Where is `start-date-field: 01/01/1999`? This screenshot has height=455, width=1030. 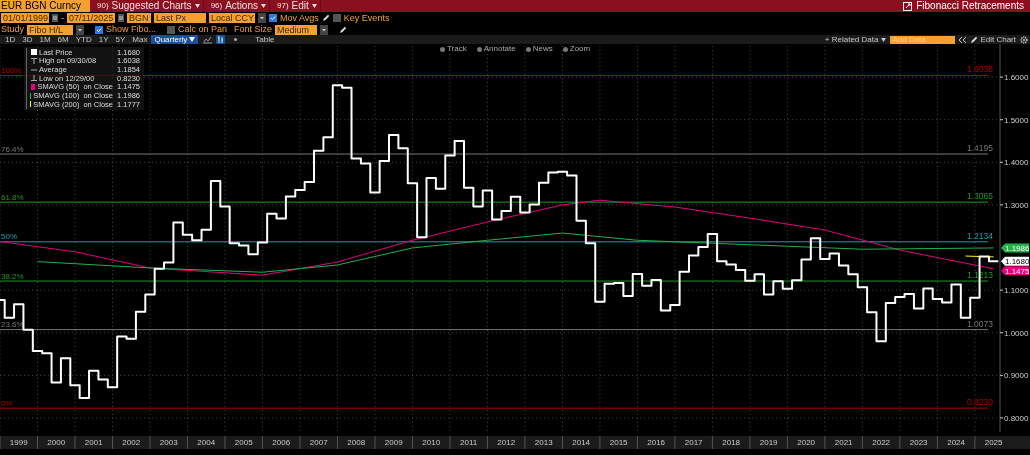
start-date-field: 01/01/1999 is located at coordinates (25, 18).